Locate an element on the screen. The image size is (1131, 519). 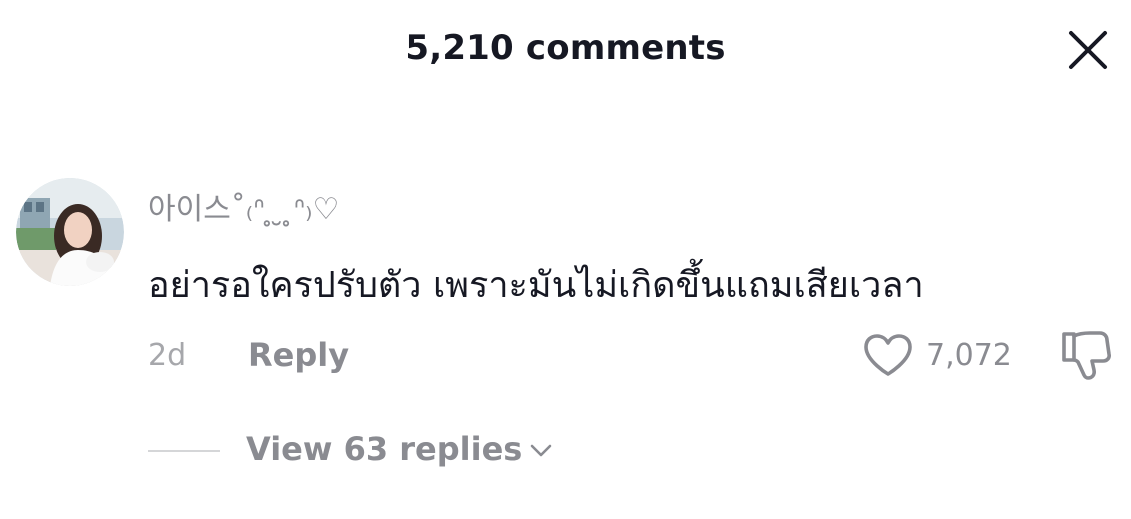
comment-timestamp: 2d is located at coordinates (167, 355).